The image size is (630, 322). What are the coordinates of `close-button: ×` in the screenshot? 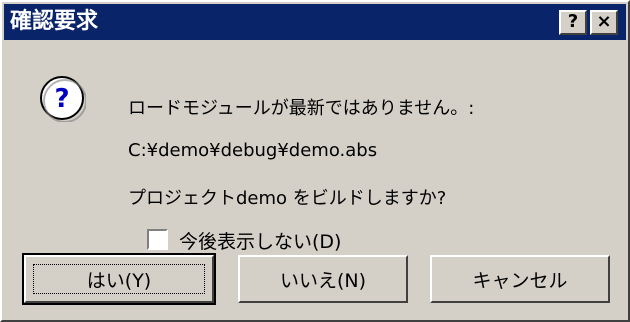 It's located at (604, 22).